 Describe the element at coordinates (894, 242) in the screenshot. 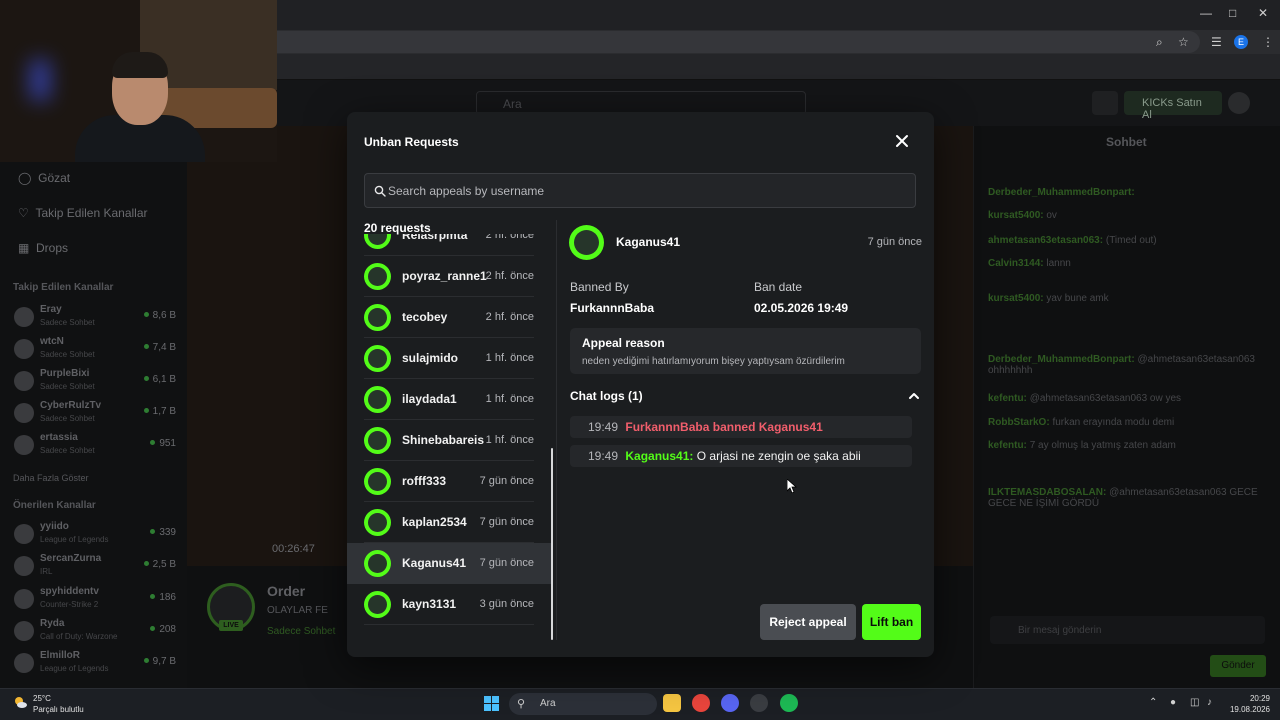

I see `detail-time-ago: 7 gün önce` at that location.